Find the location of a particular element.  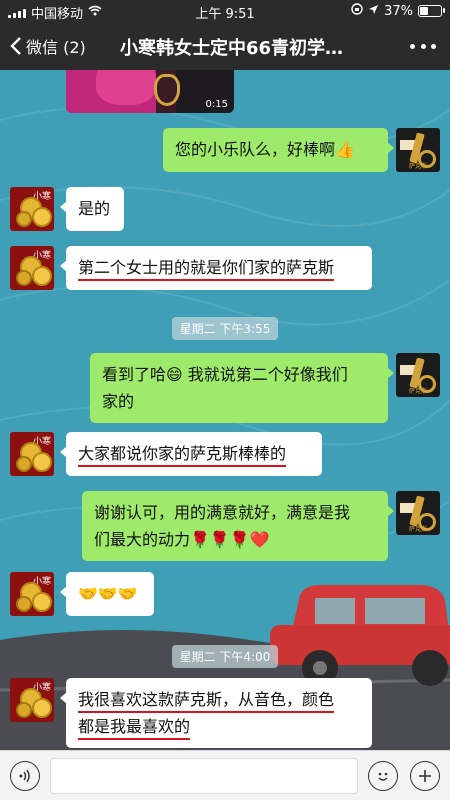

message-text: 🤝🤝🤝 is located at coordinates (108, 593).